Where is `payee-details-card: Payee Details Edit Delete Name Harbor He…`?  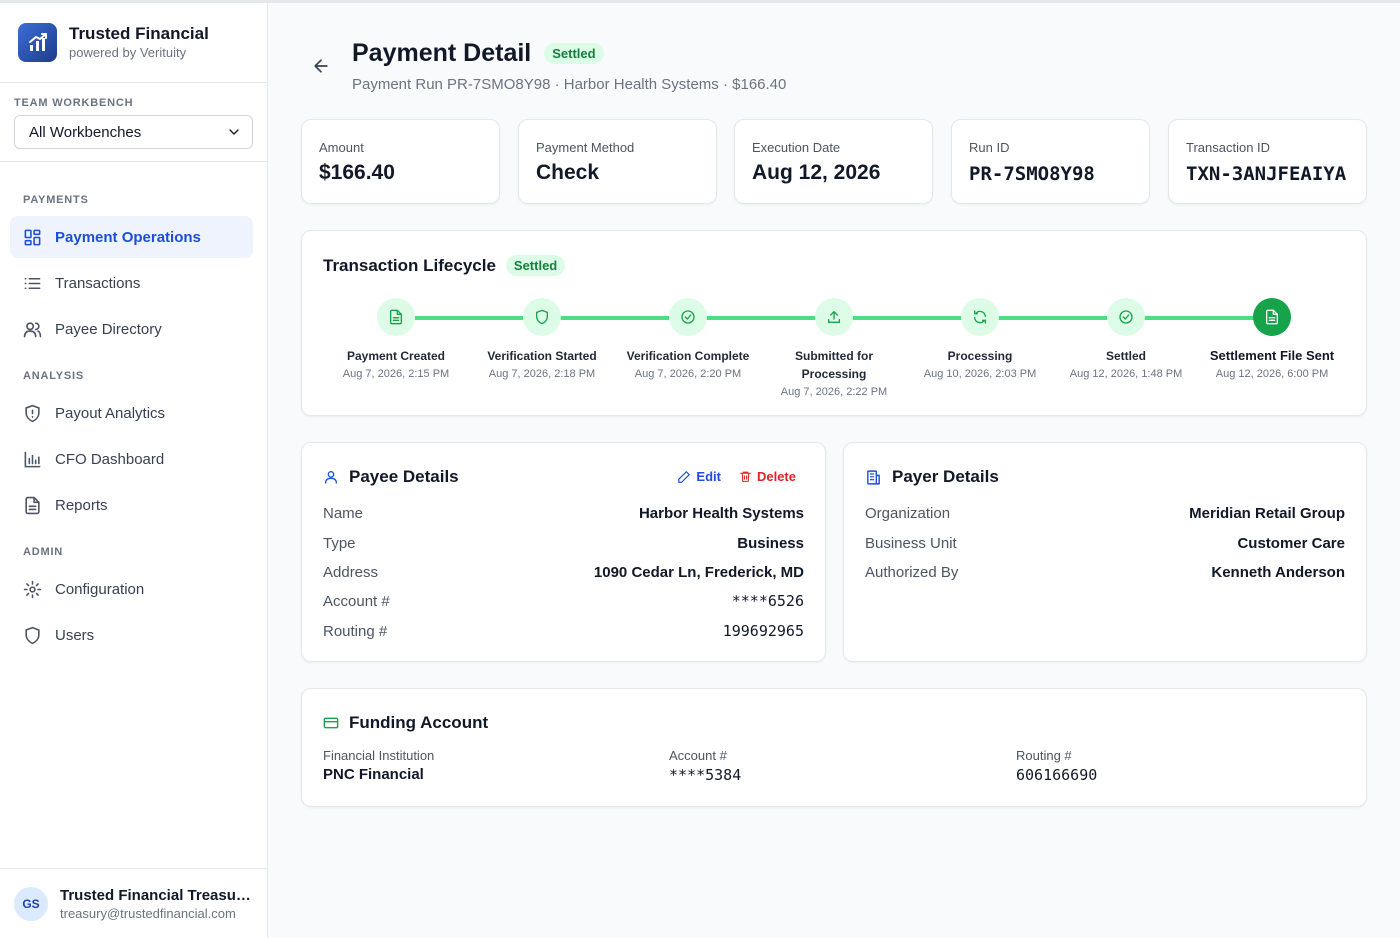
payee-details-card: Payee Details Edit Delete Name Harbor He… is located at coordinates (563, 552).